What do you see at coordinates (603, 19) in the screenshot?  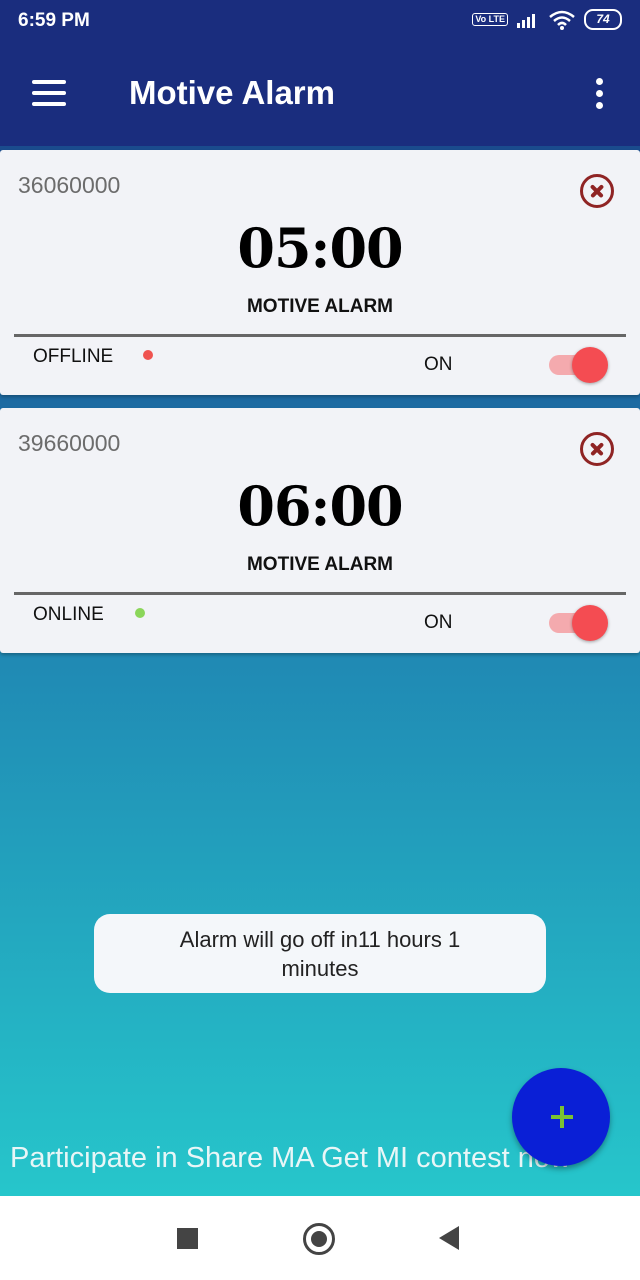 I see `battery-icon: 74` at bounding box center [603, 19].